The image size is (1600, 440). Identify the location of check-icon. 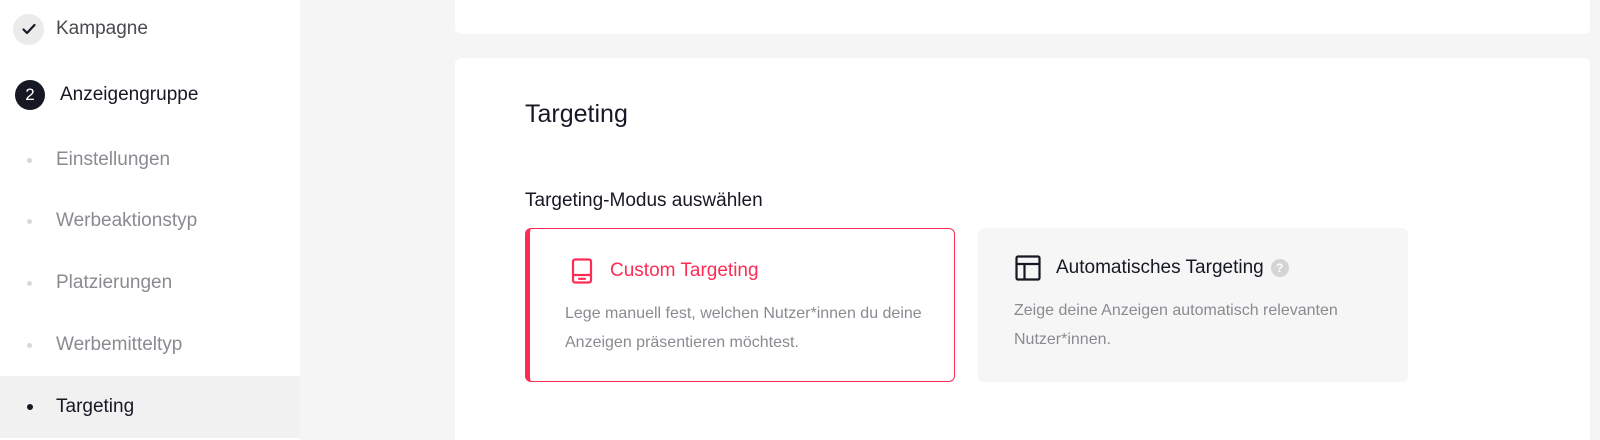
(28, 29).